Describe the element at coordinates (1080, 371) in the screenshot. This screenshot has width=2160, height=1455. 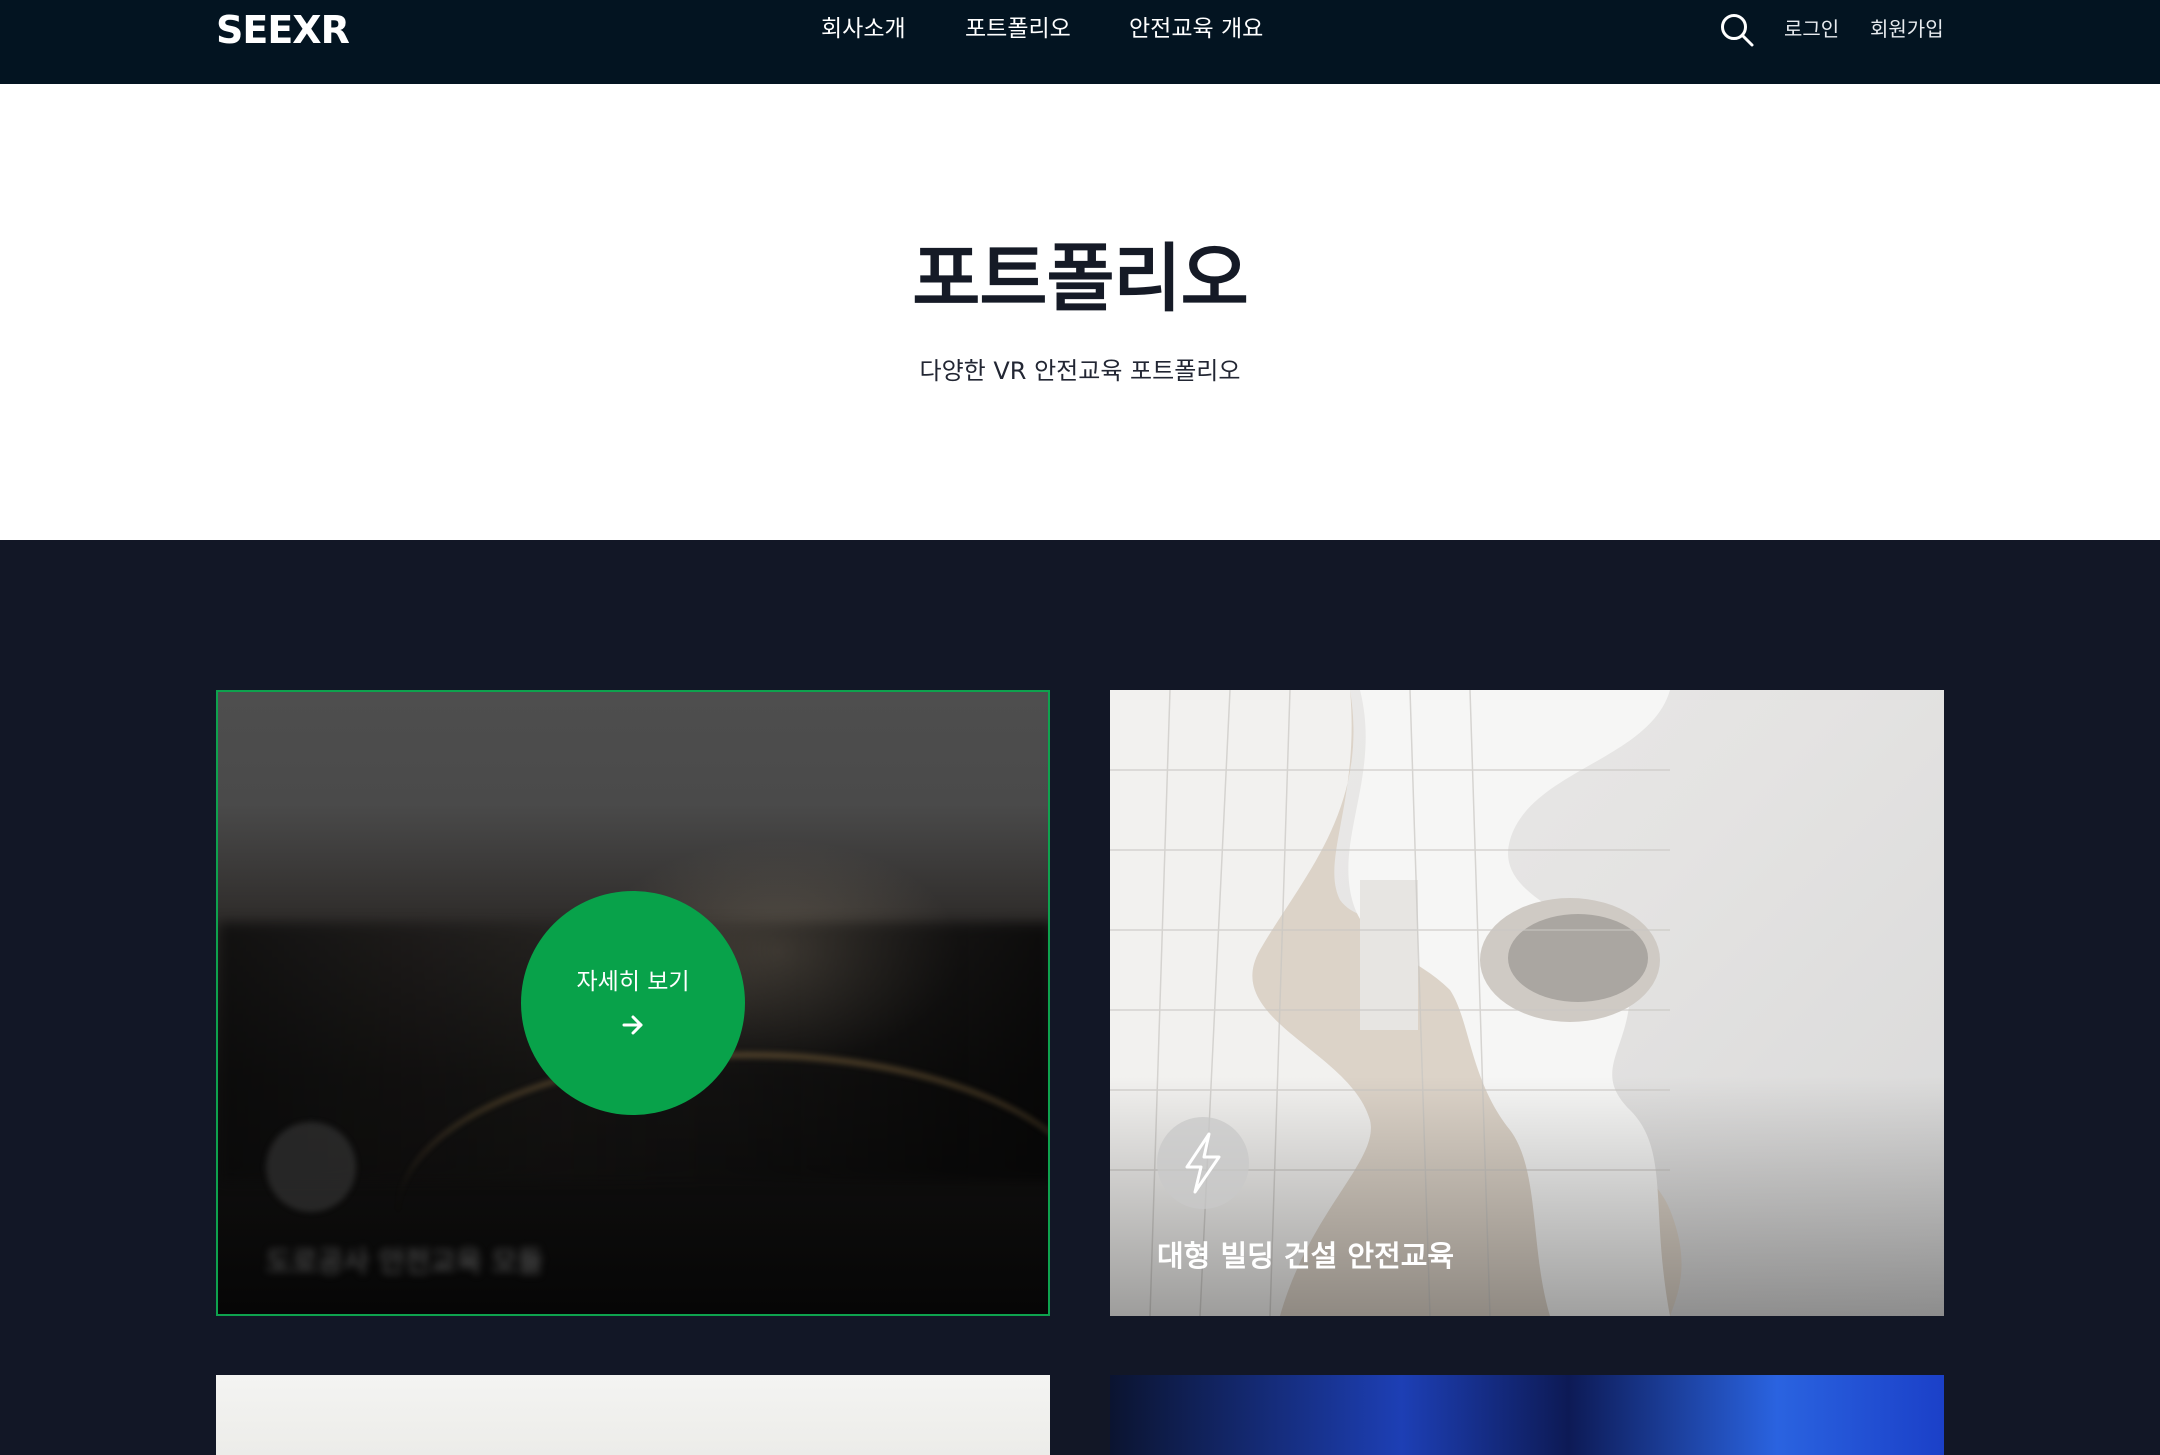
I see `page-subtitle: 다양한 VR 안전교육 포트폴리오` at that location.